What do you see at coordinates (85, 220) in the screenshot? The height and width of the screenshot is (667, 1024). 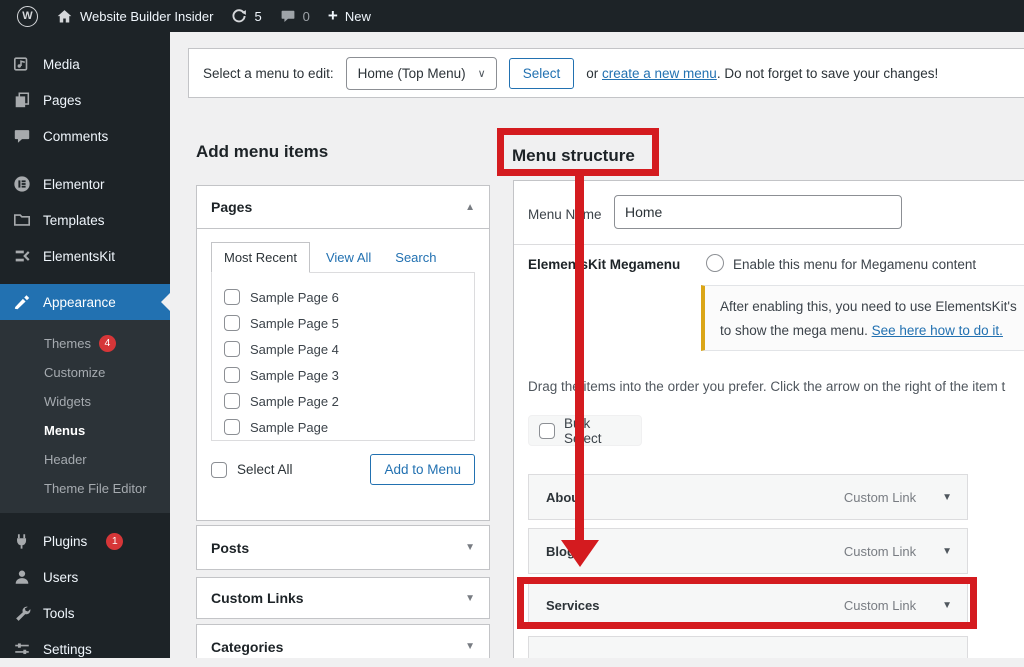 I see `sidebar-item-templates: Templates` at bounding box center [85, 220].